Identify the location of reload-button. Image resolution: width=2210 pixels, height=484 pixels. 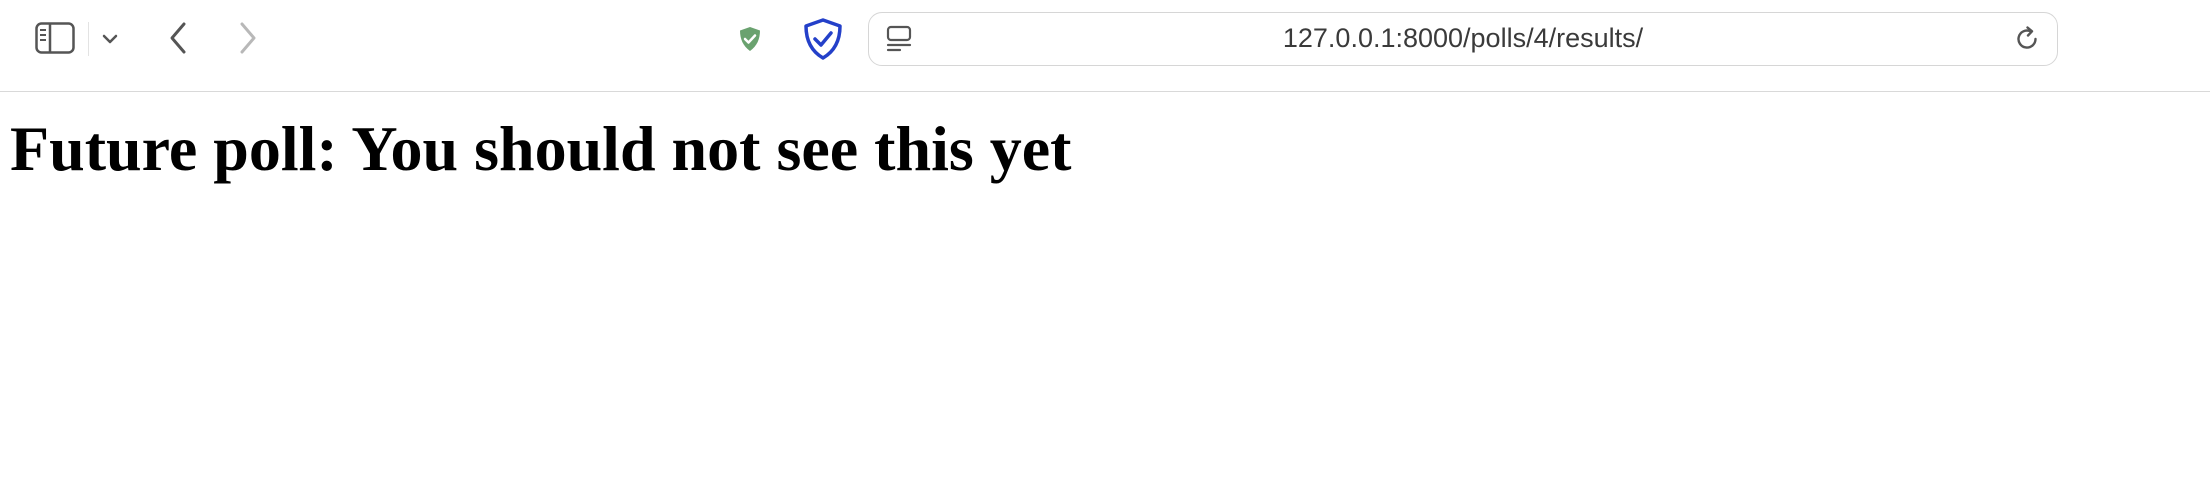
(2027, 39).